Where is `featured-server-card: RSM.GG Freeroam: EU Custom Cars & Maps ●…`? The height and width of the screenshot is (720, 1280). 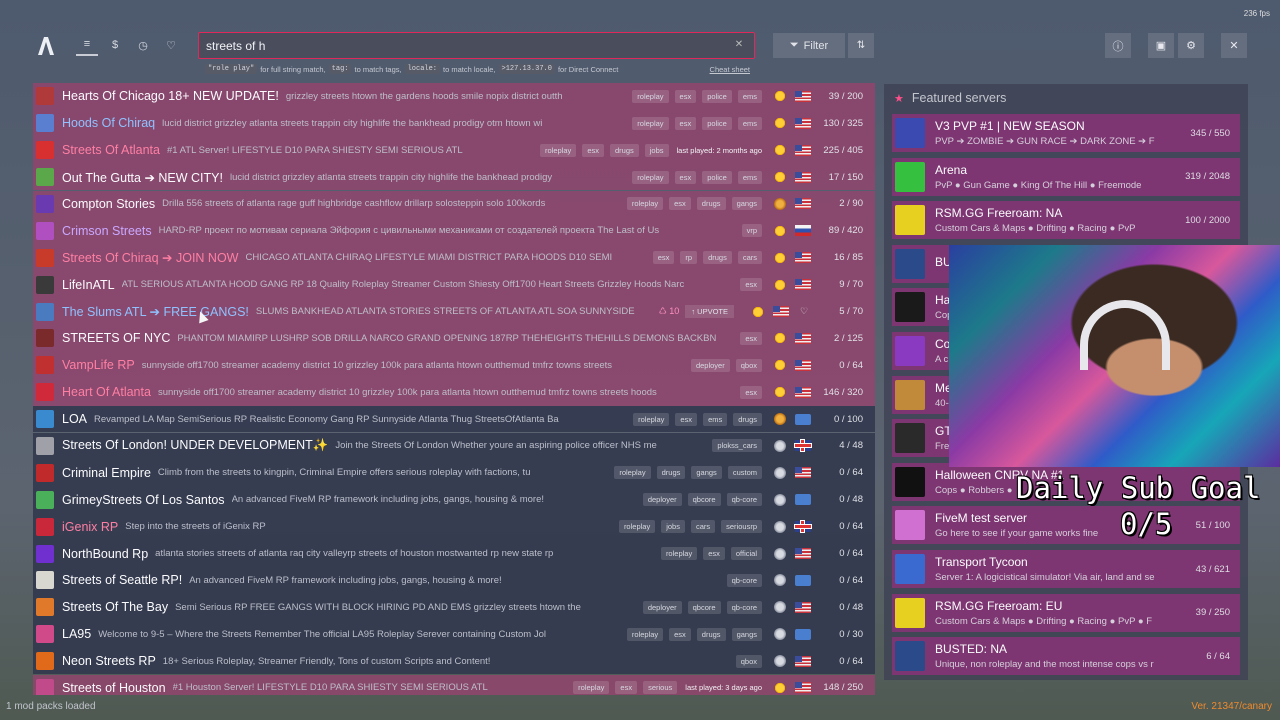
featured-server-card: RSM.GG Freeroam: EU Custom Cars & Maps ●… is located at coordinates (1066, 612).